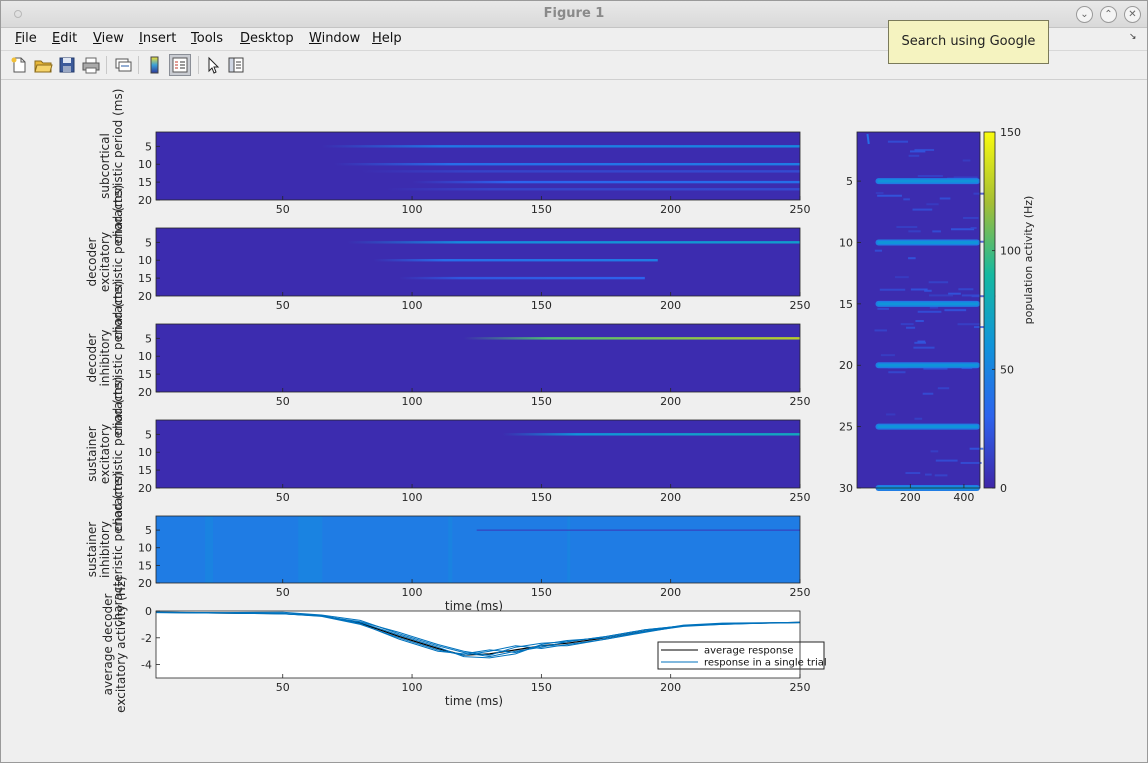 This screenshot has width=1148, height=763. I want to click on colorbar-label: population activity (Hz), so click(1028, 260).